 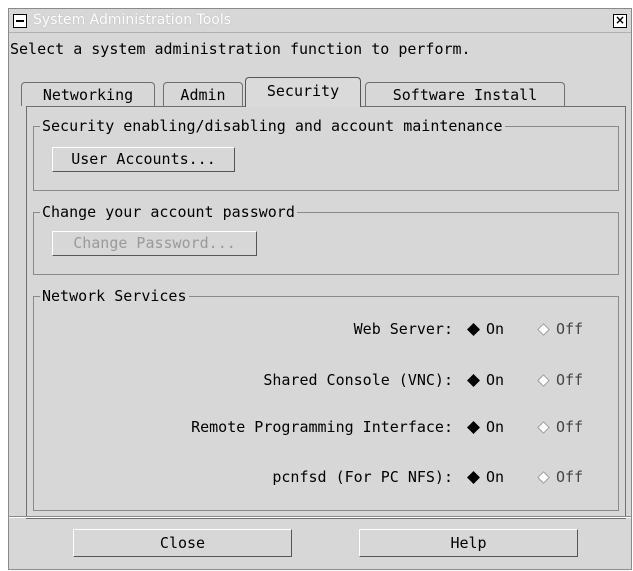 I want to click on web-server-on-radio: On, so click(x=485, y=329).